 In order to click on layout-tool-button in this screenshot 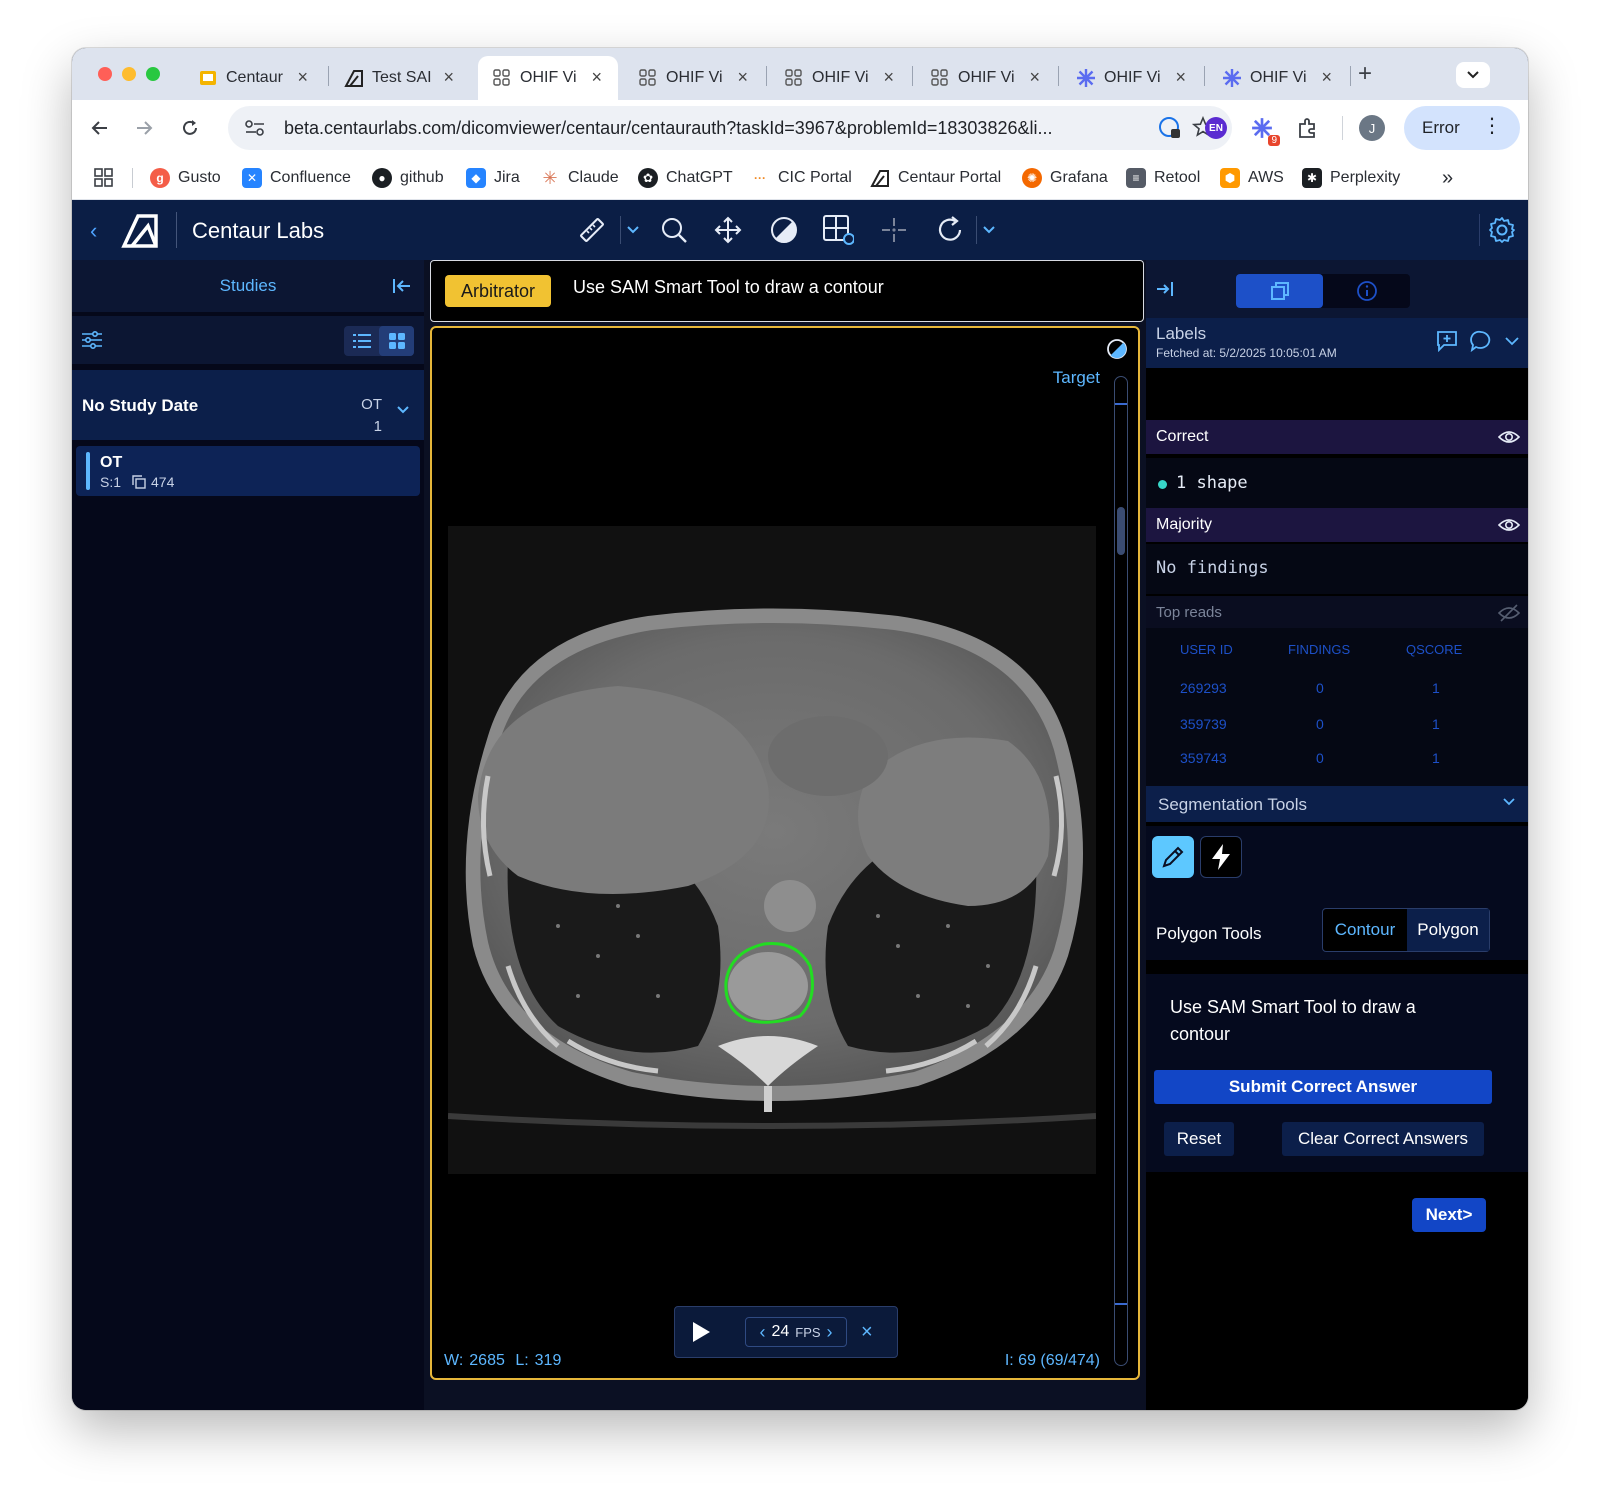, I will do `click(838, 230)`.